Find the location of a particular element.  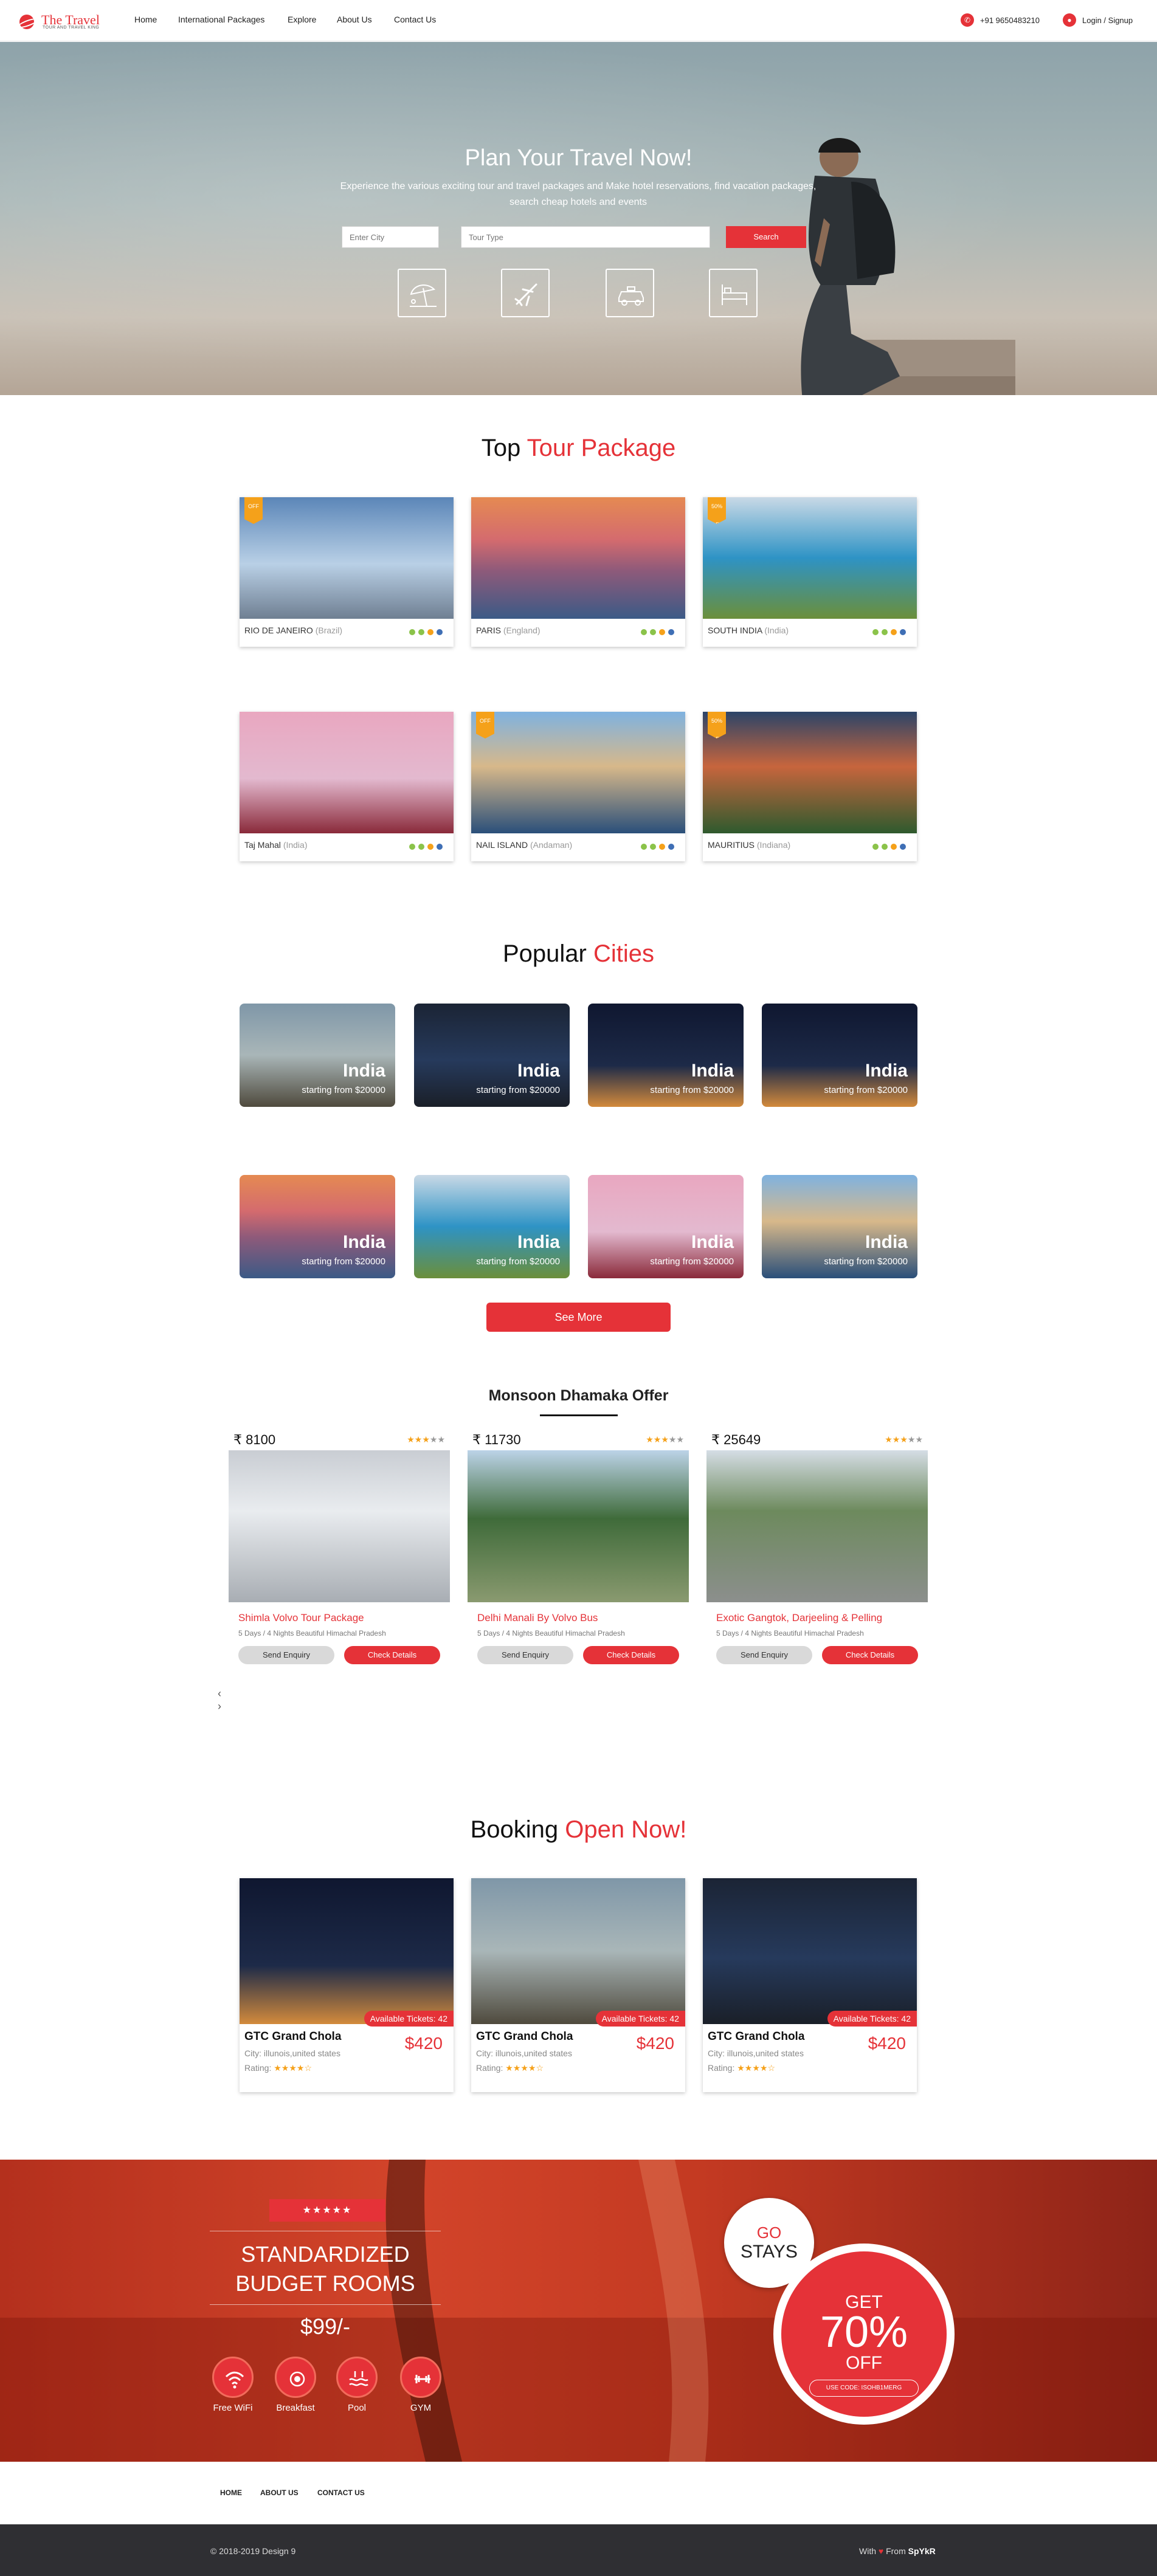

offer-title: Exotic Gangtok, Darjeeling & Pelling is located at coordinates (799, 1618).